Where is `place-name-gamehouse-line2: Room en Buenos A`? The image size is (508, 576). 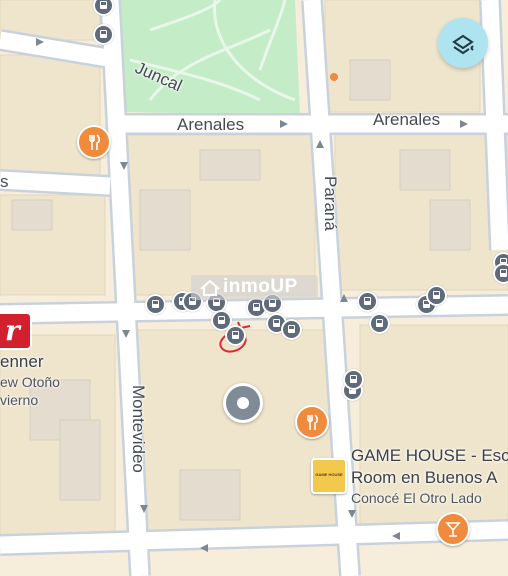
place-name-gamehouse-line2: Room en Buenos A is located at coordinates (424, 478).